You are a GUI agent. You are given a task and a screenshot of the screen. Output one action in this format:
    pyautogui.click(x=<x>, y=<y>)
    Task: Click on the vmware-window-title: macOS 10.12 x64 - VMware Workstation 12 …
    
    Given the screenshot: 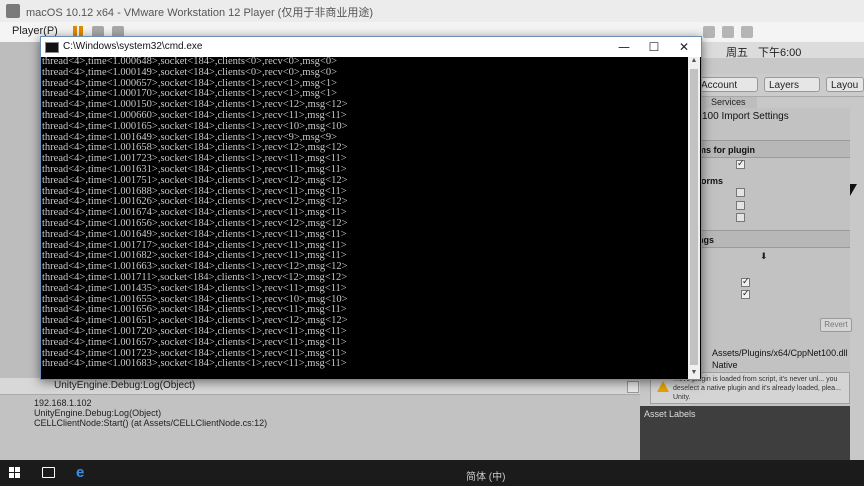 What is the action you would take?
    pyautogui.click(x=200, y=13)
    